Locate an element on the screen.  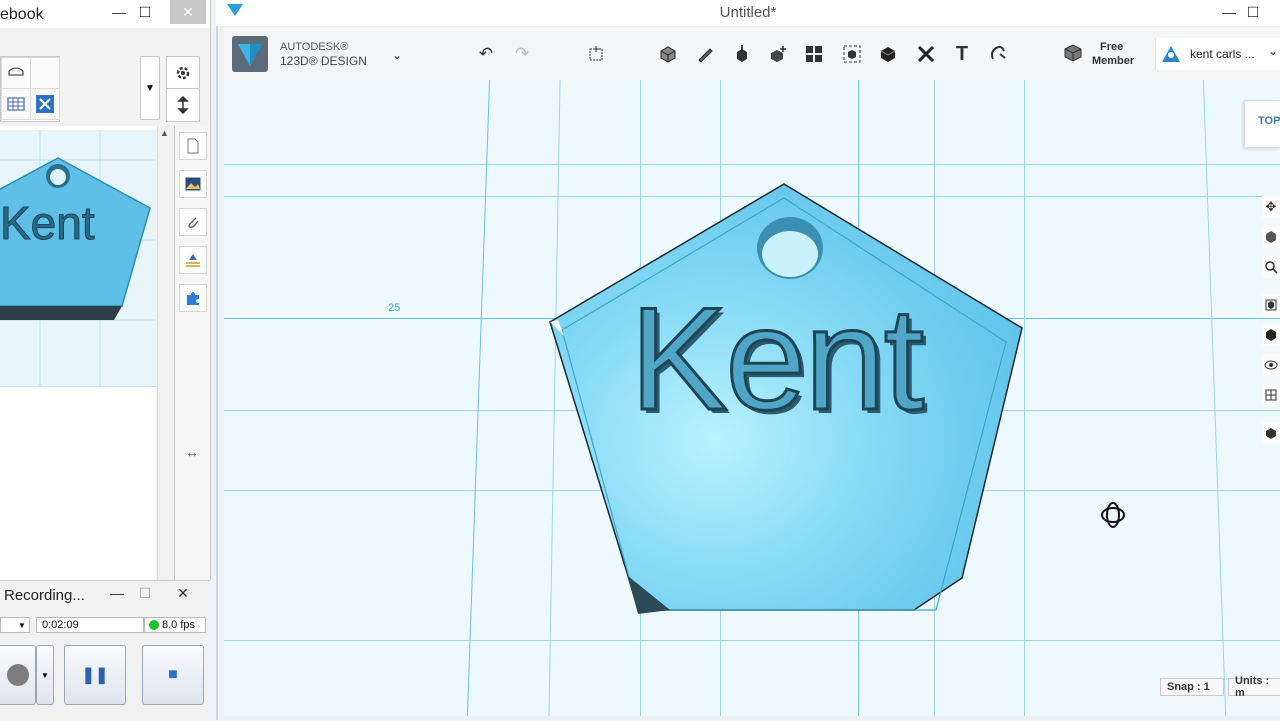
fps-value: 8.0 fps is located at coordinates (179, 625).